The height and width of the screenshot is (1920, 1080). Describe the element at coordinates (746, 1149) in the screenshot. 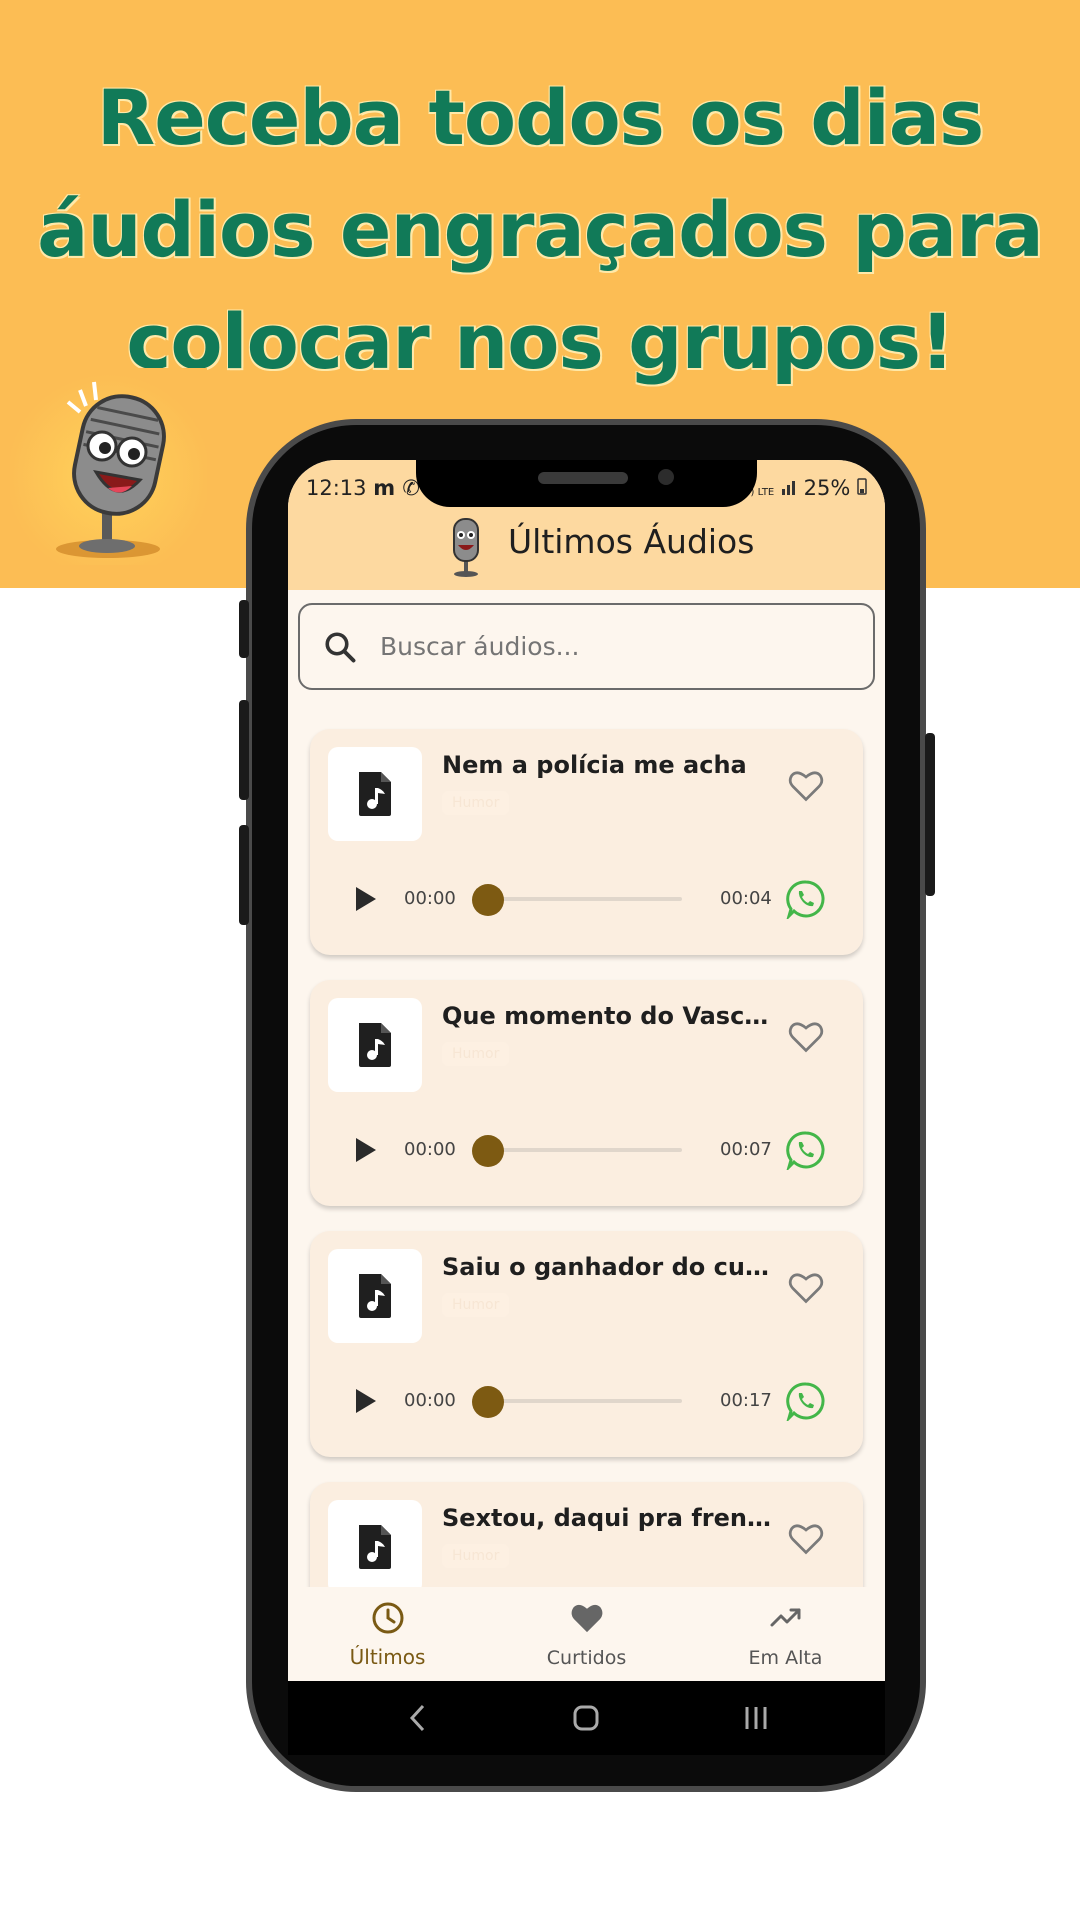

I see `total-duration: 00:07` at that location.